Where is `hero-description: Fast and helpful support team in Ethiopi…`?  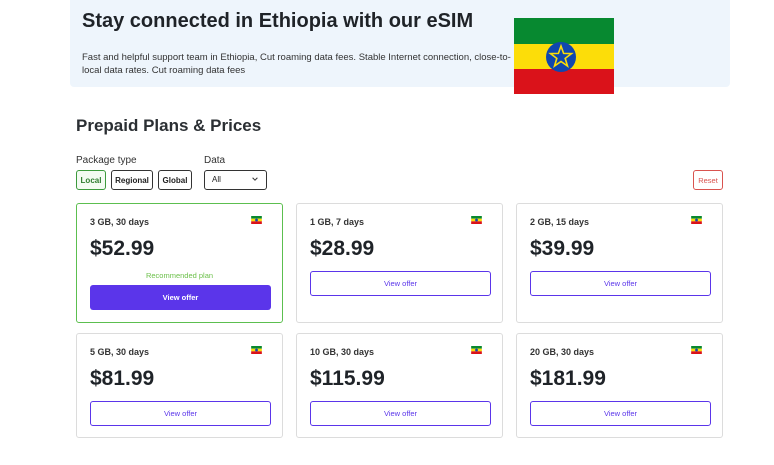 hero-description: Fast and helpful support team in Ethiopi… is located at coordinates (296, 64).